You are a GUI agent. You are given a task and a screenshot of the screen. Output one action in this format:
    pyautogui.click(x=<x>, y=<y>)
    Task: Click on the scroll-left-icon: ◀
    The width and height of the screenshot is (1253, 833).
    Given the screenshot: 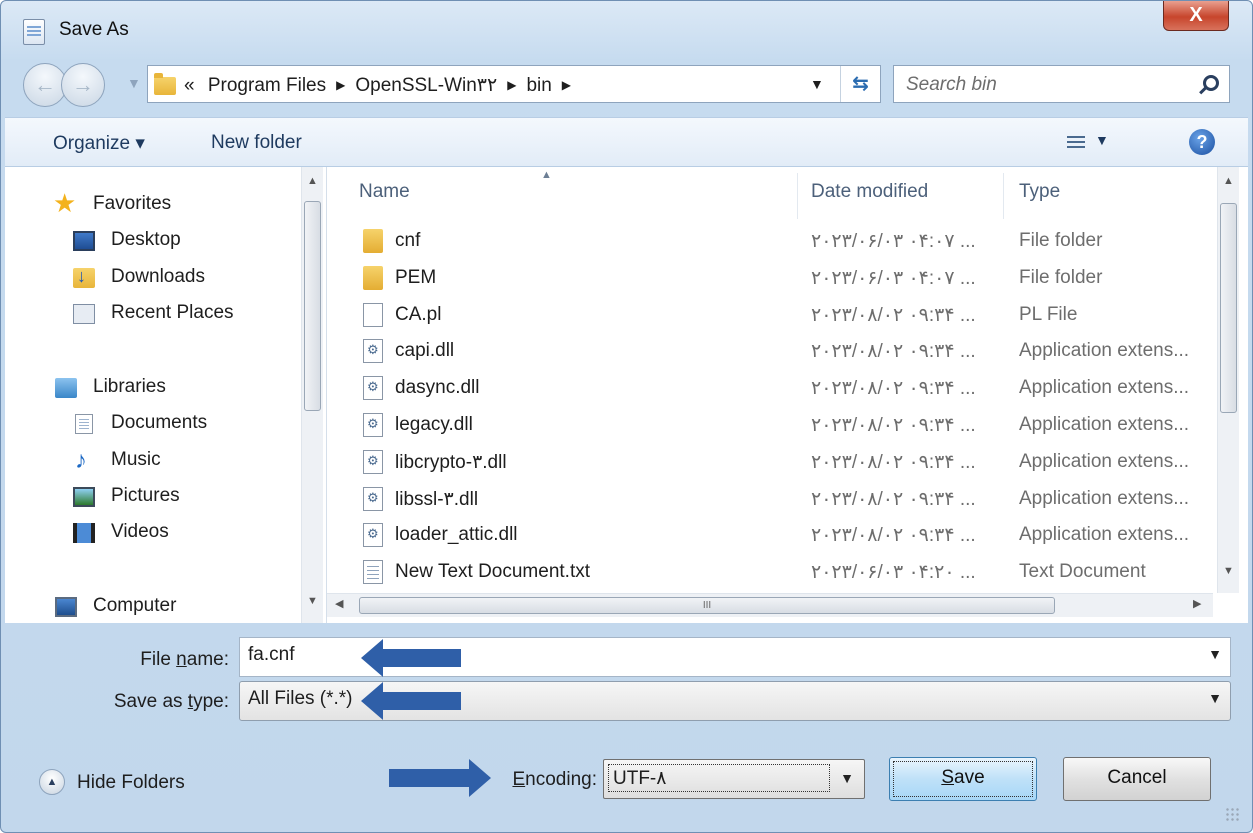 What is the action you would take?
    pyautogui.click(x=339, y=603)
    